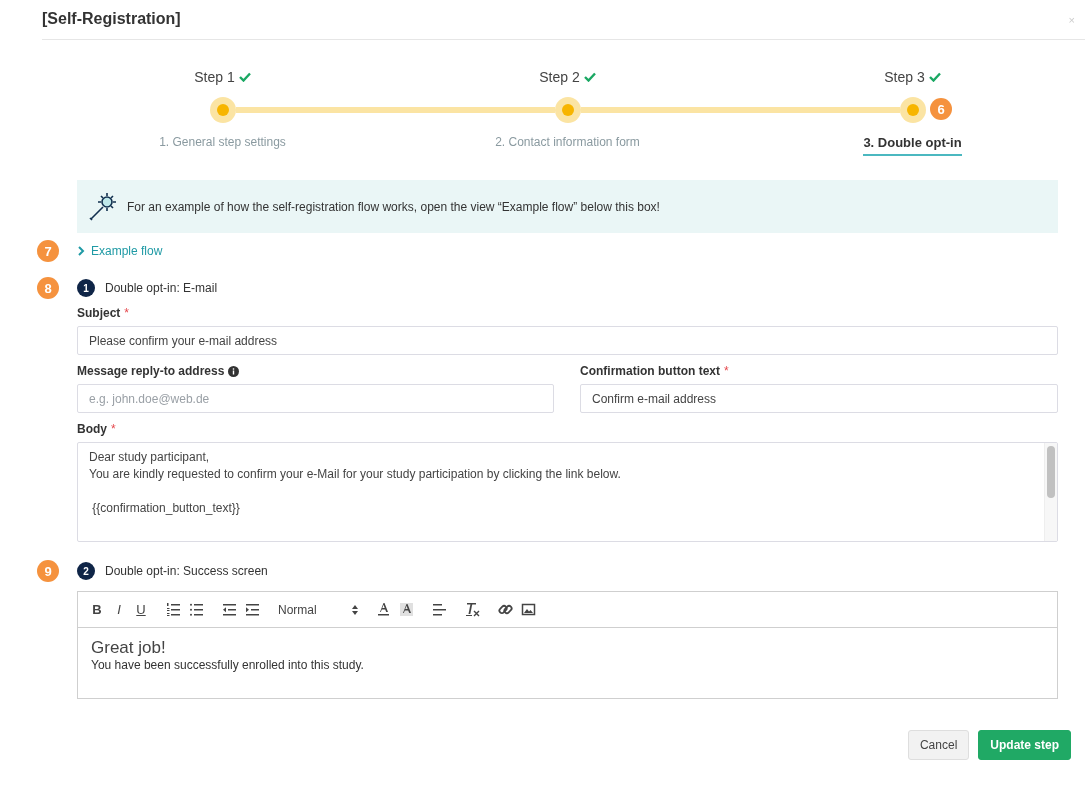  Describe the element at coordinates (99, 313) in the screenshot. I see `field-label: Subject` at that location.